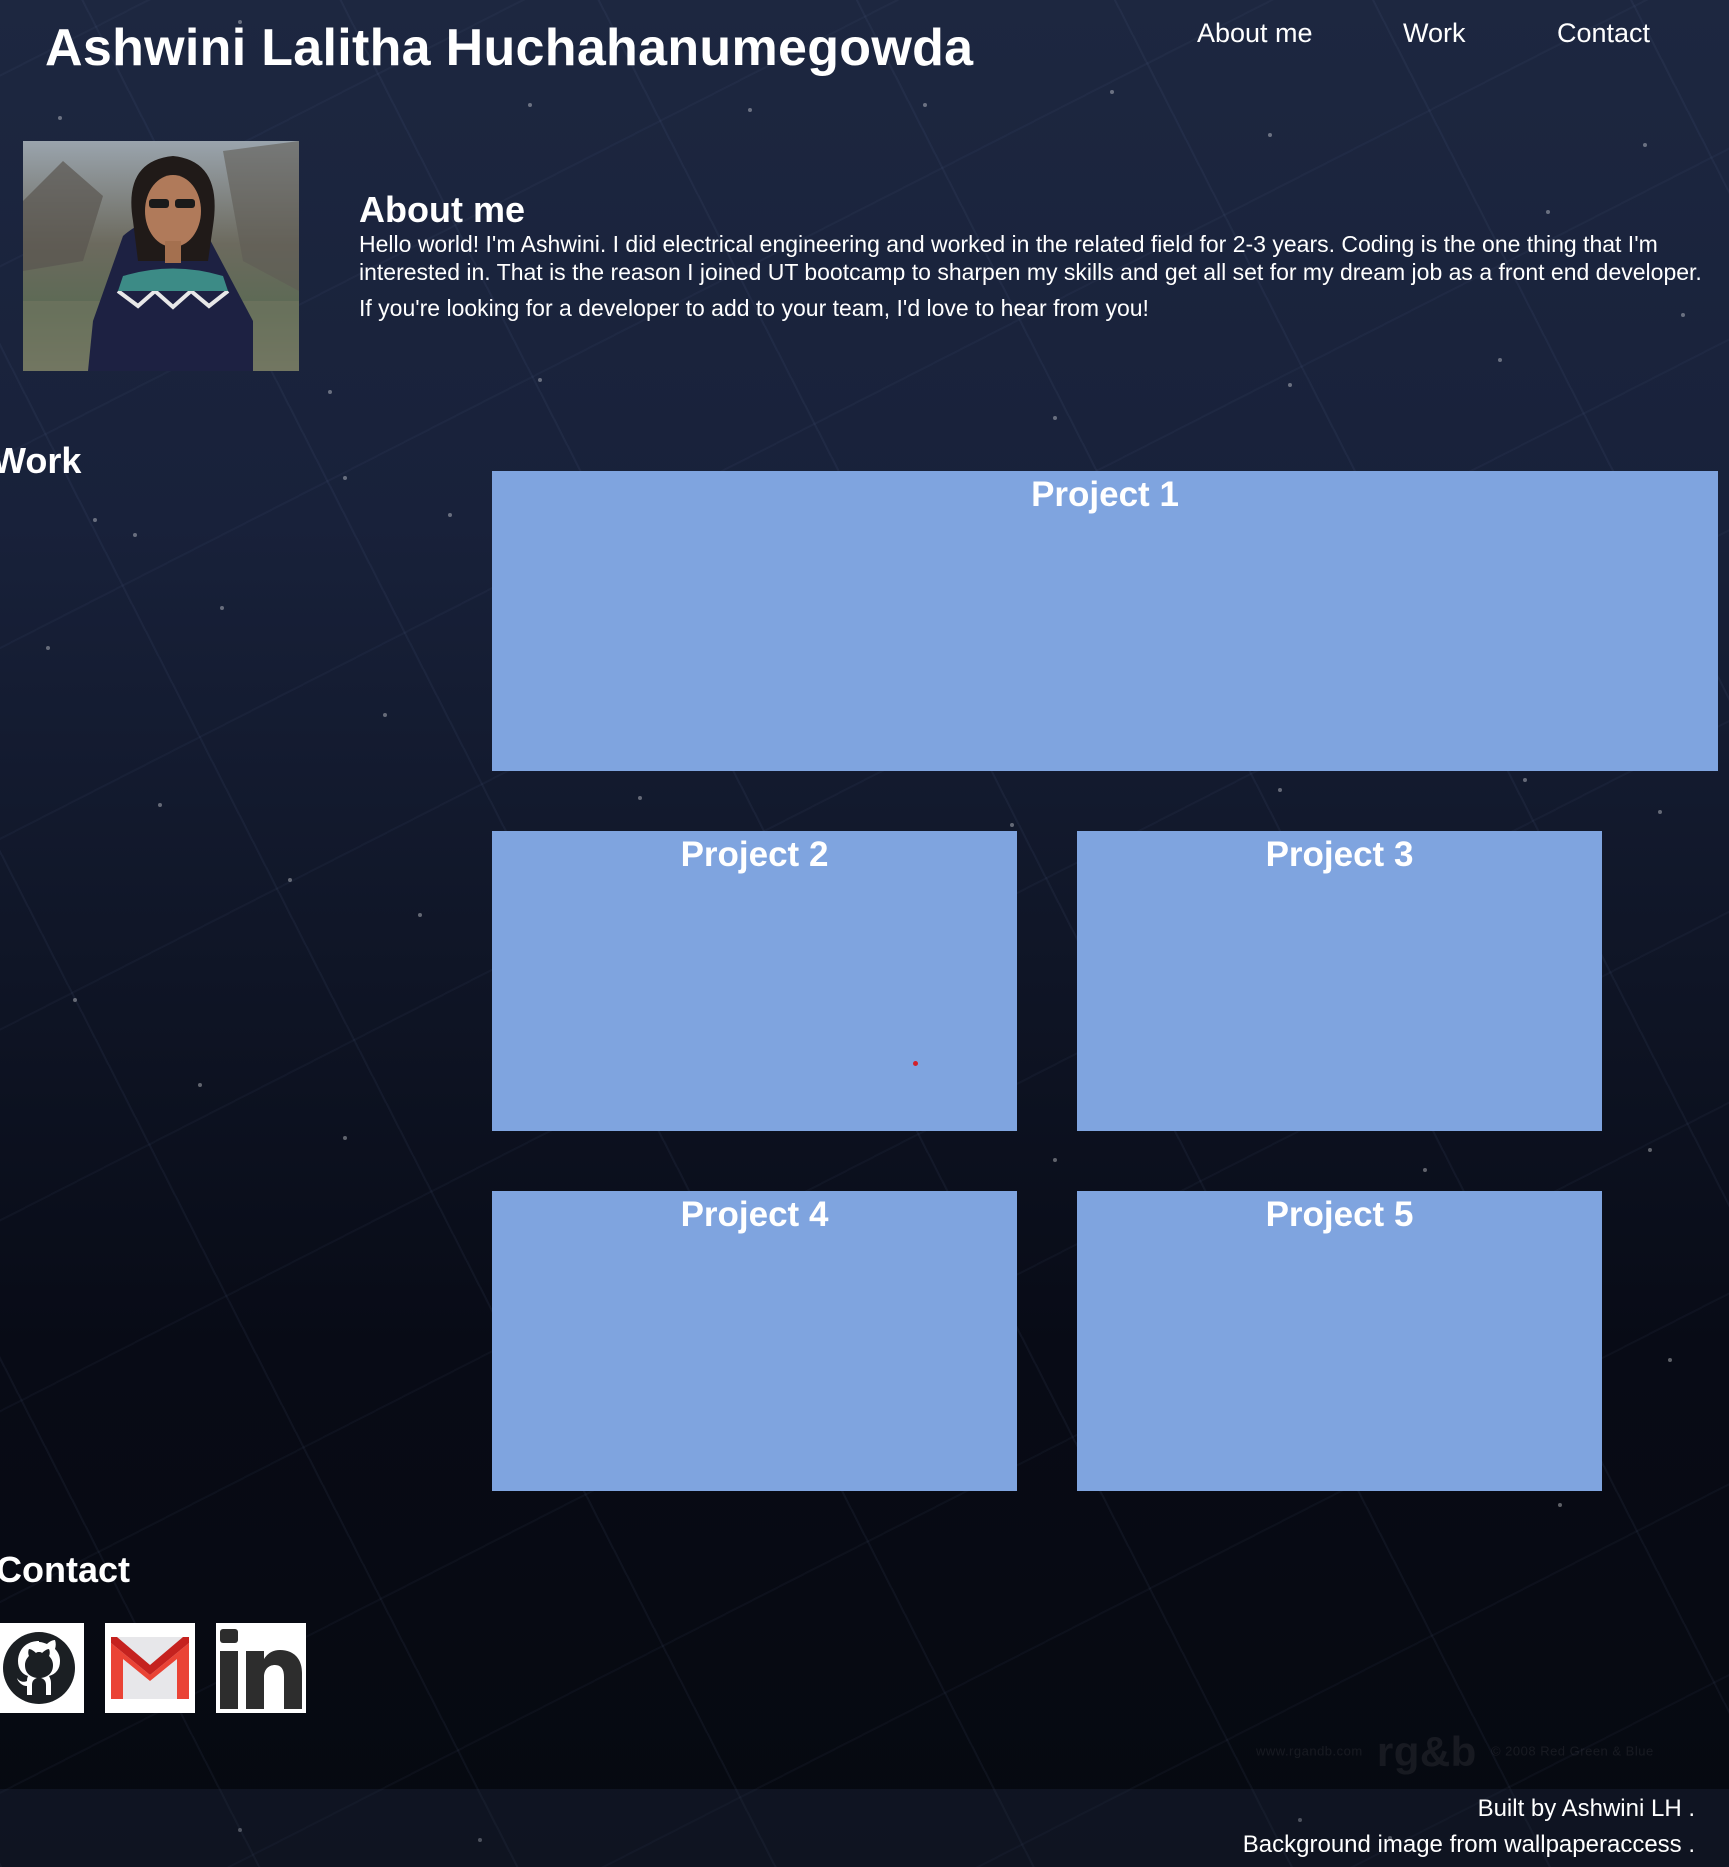 The width and height of the screenshot is (1729, 1867). I want to click on project-title: Project 2, so click(754, 854).